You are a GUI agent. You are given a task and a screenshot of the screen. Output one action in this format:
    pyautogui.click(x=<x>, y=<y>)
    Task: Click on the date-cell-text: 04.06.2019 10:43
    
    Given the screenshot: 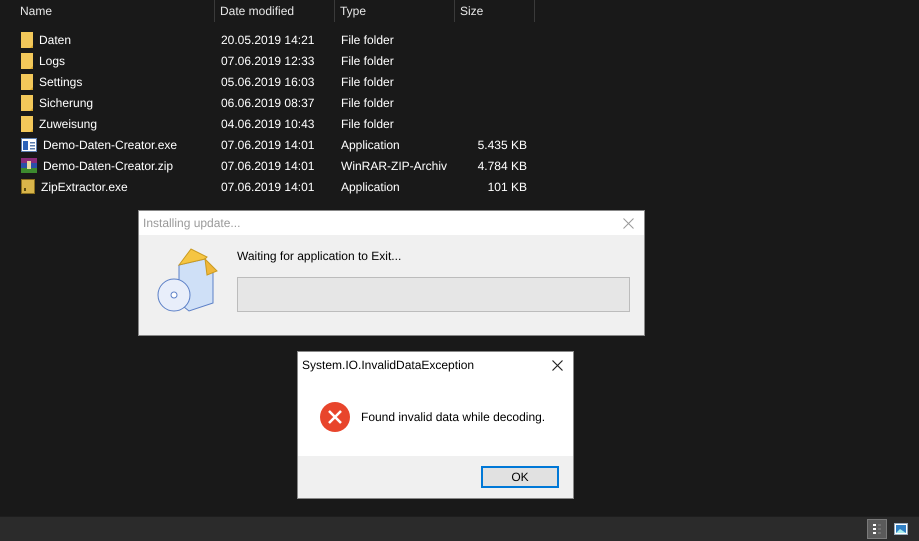 What is the action you would take?
    pyautogui.click(x=268, y=123)
    